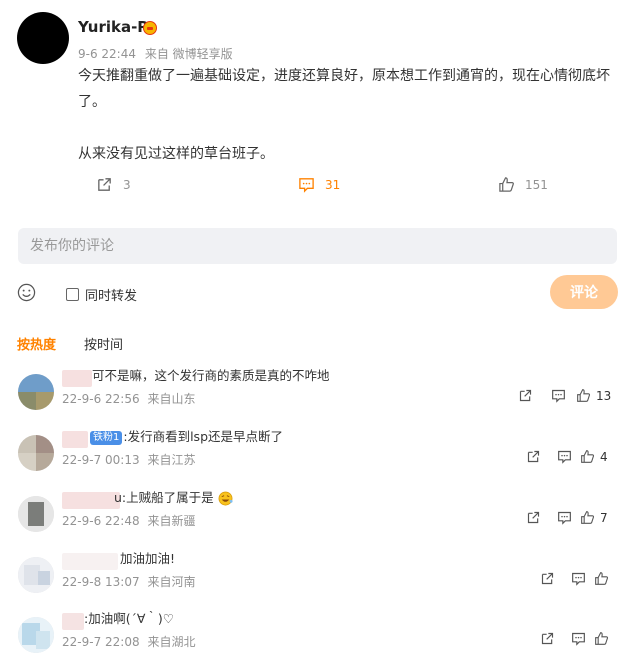 This screenshot has width=632, height=659. What do you see at coordinates (604, 517) in the screenshot?
I see `comment-like-count: 7` at bounding box center [604, 517].